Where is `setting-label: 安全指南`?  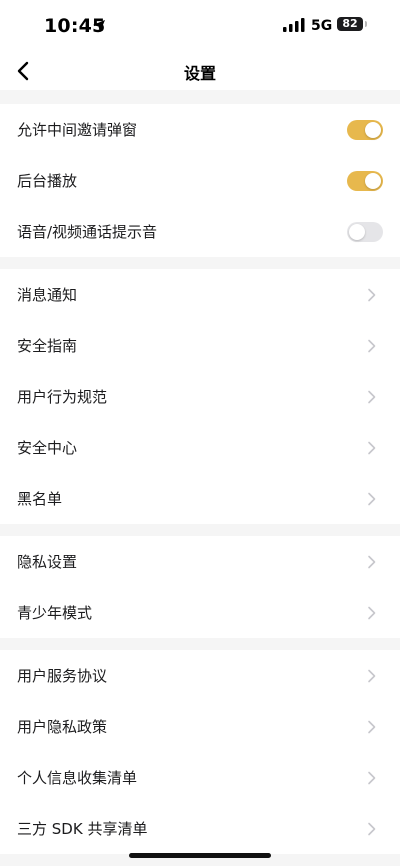
setting-label: 安全指南 is located at coordinates (47, 346).